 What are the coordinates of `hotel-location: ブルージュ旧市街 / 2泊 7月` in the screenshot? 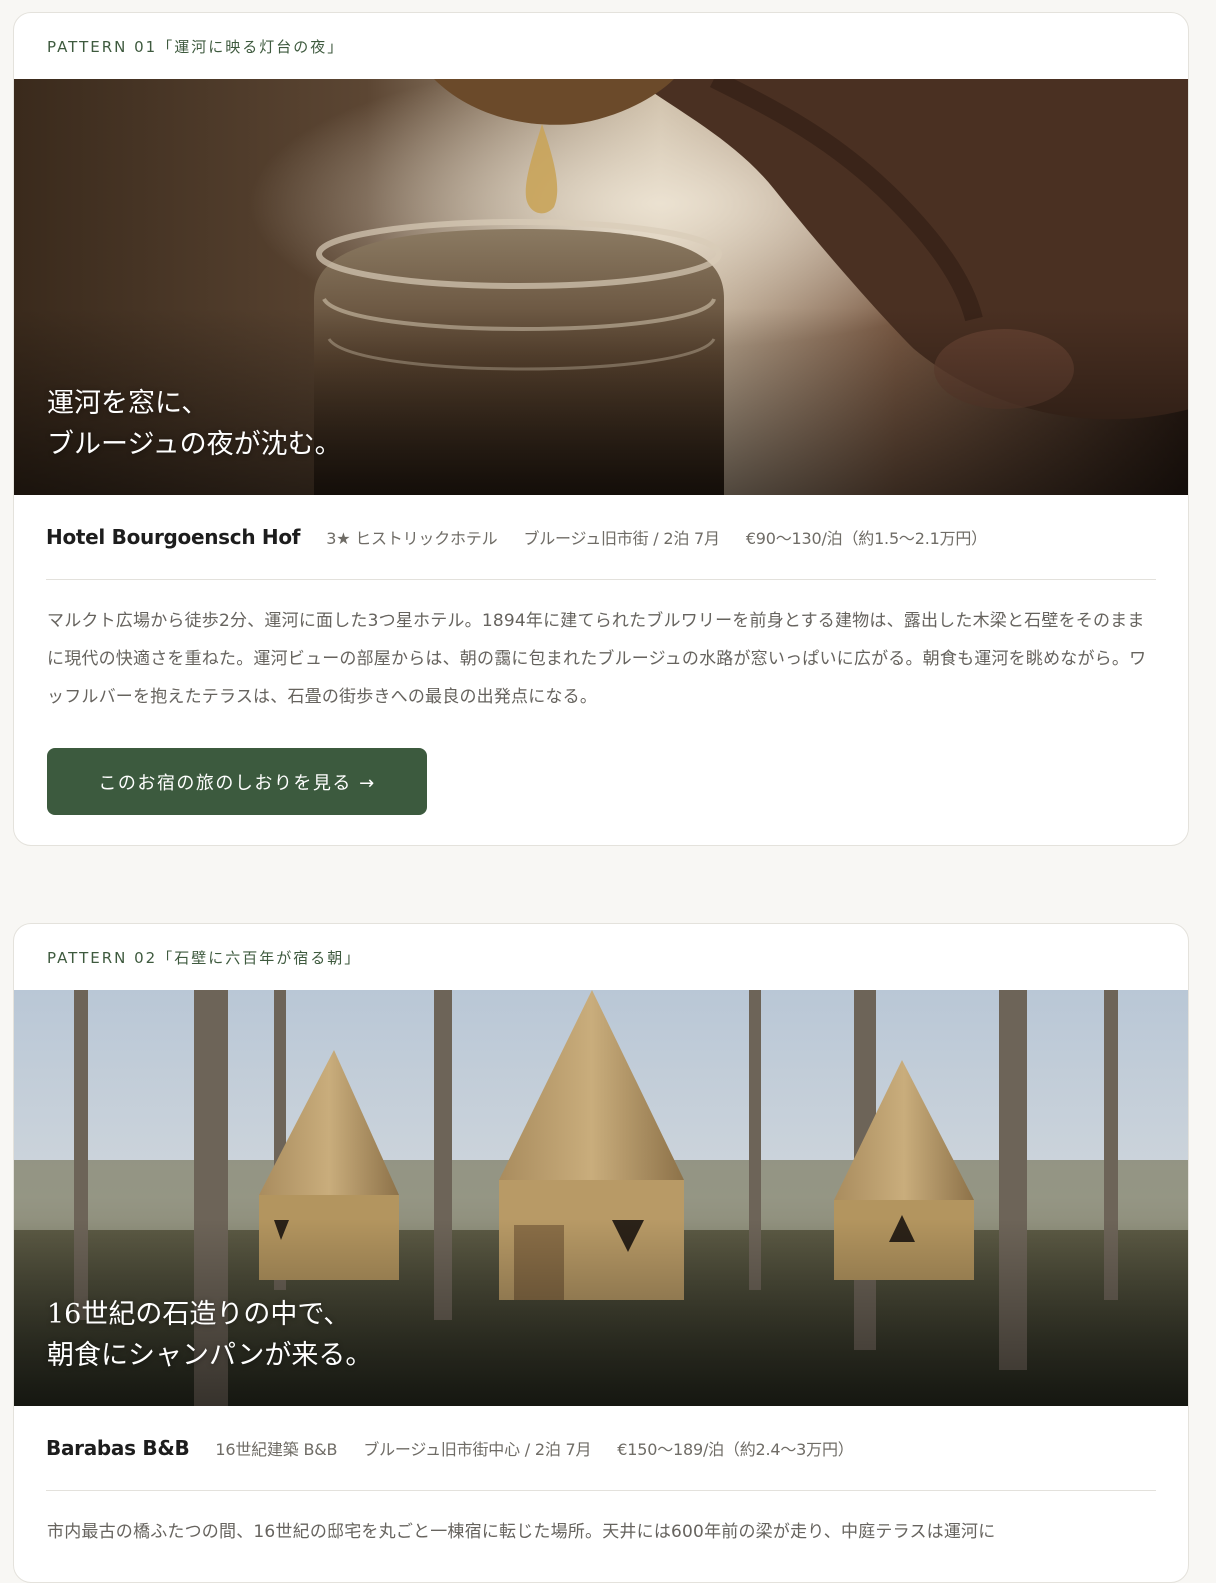 It's located at (621, 538).